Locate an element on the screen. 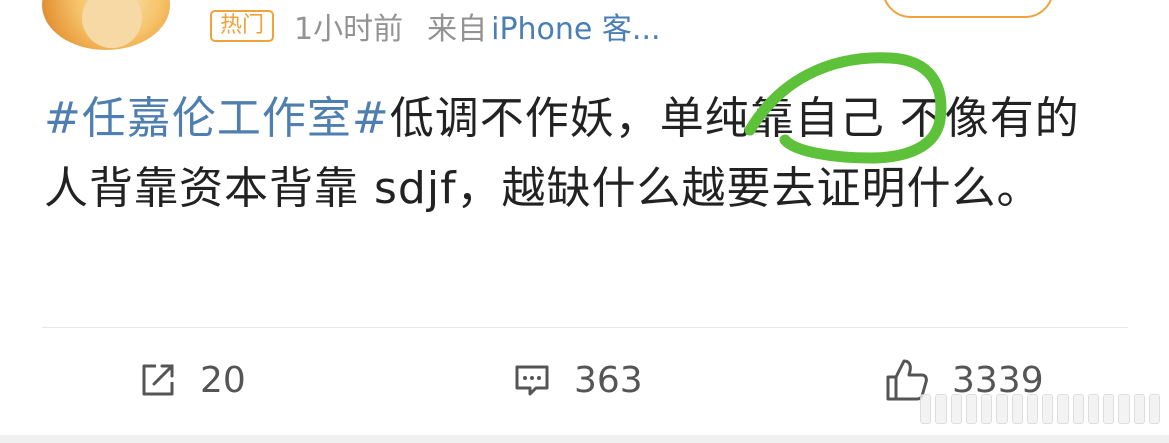 The width and height of the screenshot is (1169, 443). comment-icon is located at coordinates (532, 380).